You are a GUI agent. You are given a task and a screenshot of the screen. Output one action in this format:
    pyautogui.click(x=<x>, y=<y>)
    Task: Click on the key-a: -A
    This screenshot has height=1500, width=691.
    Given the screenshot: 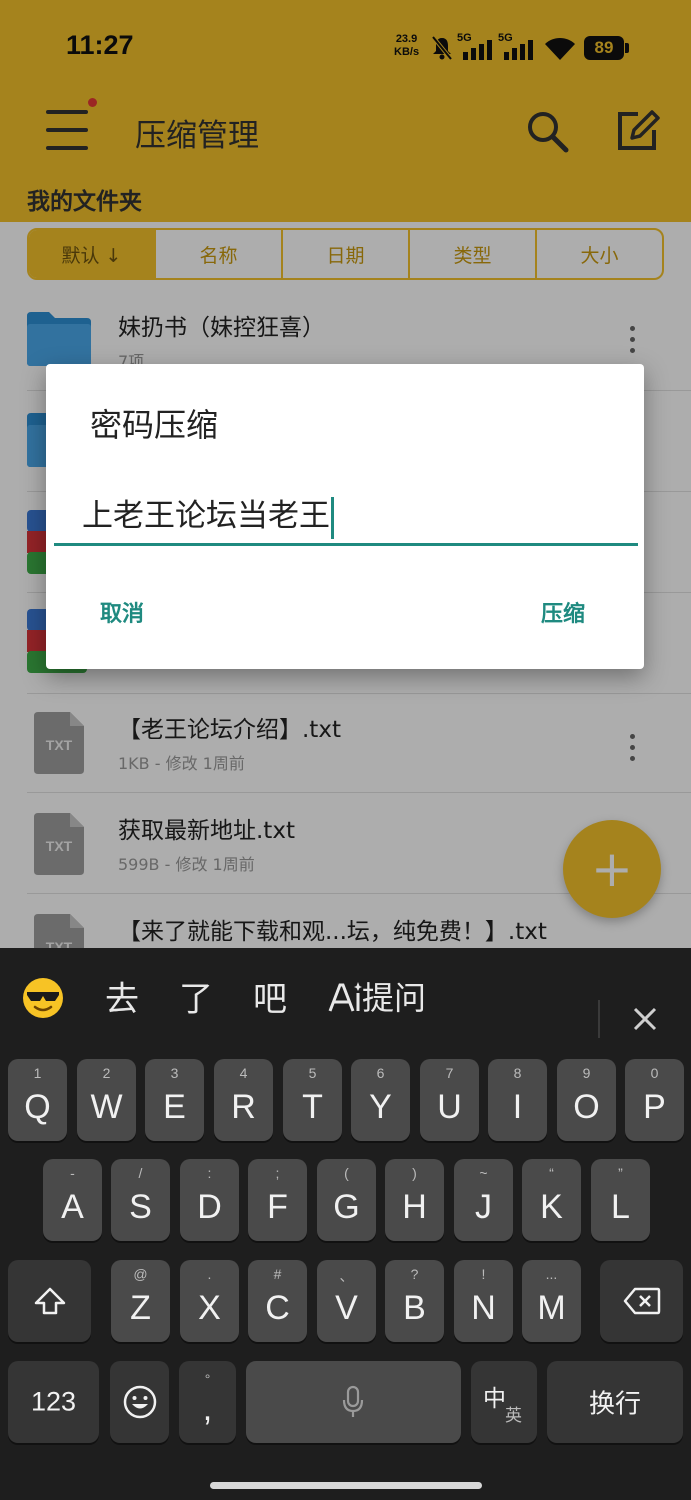 What is the action you would take?
    pyautogui.click(x=72, y=1200)
    